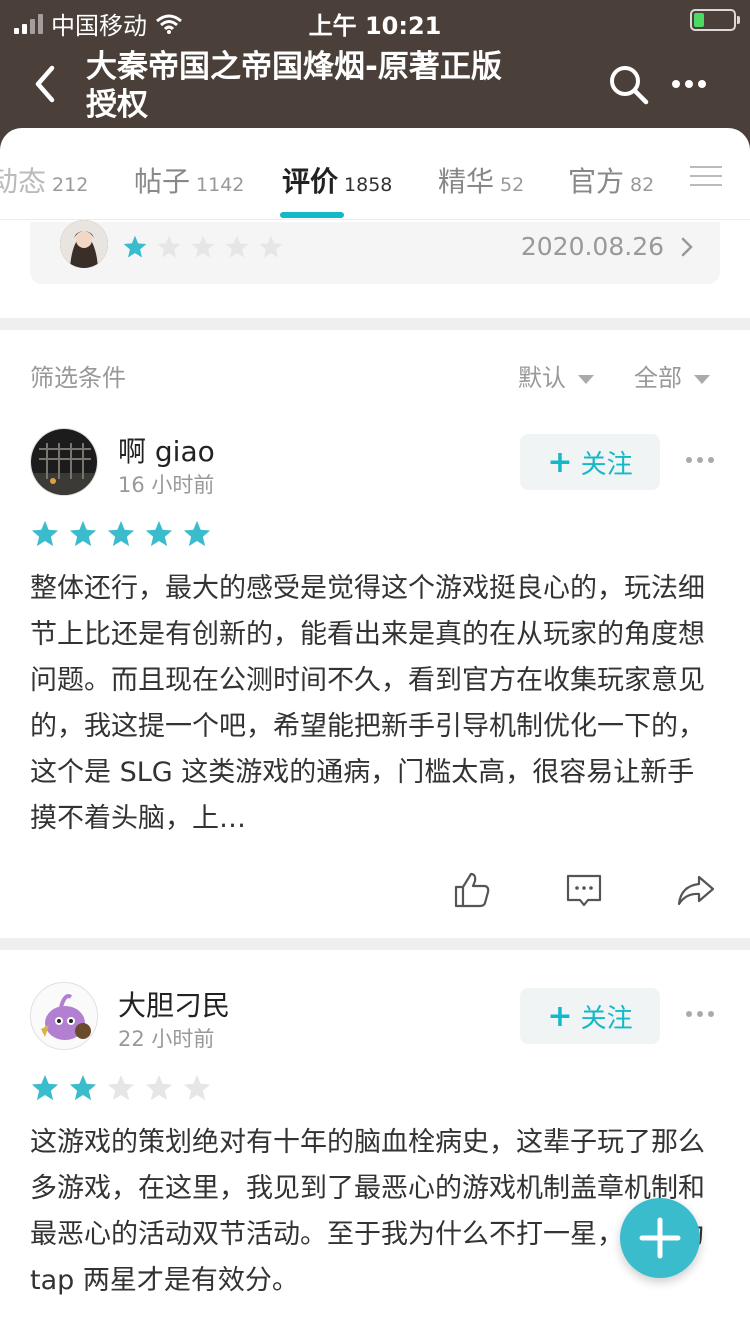 The image size is (750, 1334). Describe the element at coordinates (312, 215) in the screenshot. I see `active-tab-indicator` at that location.